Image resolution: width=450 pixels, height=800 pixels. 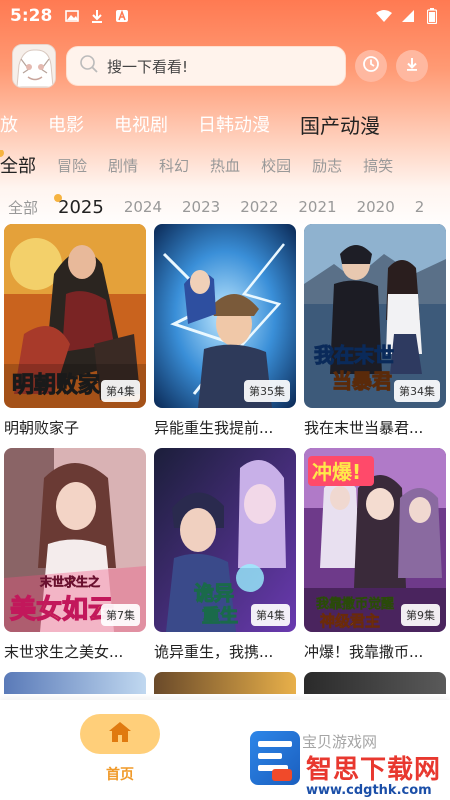 What do you see at coordinates (72, 16) in the screenshot?
I see `image-icon` at bounding box center [72, 16].